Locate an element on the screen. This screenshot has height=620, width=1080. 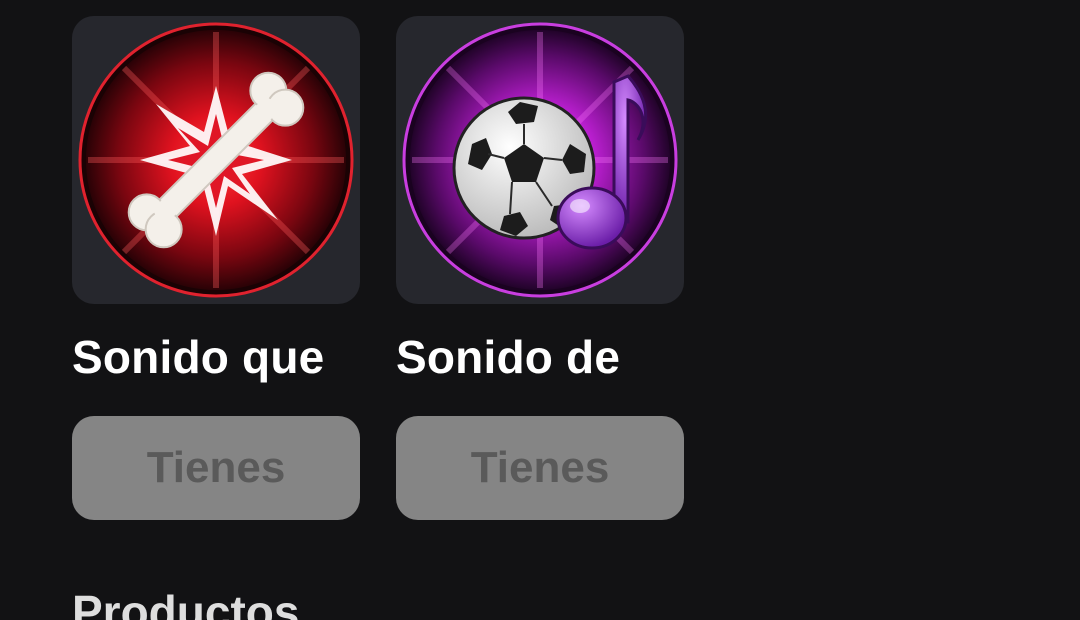
item-title: Sonido que is located at coordinates (198, 357).